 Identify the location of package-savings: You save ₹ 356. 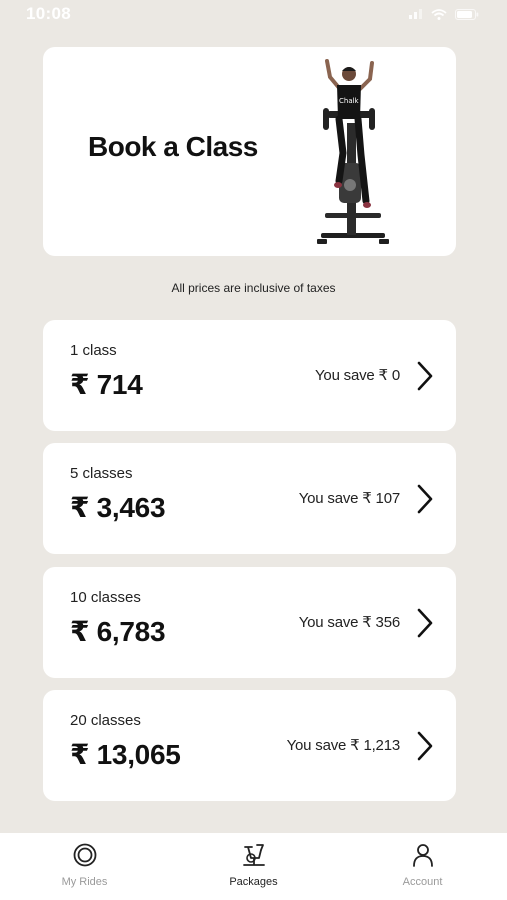
(349, 622).